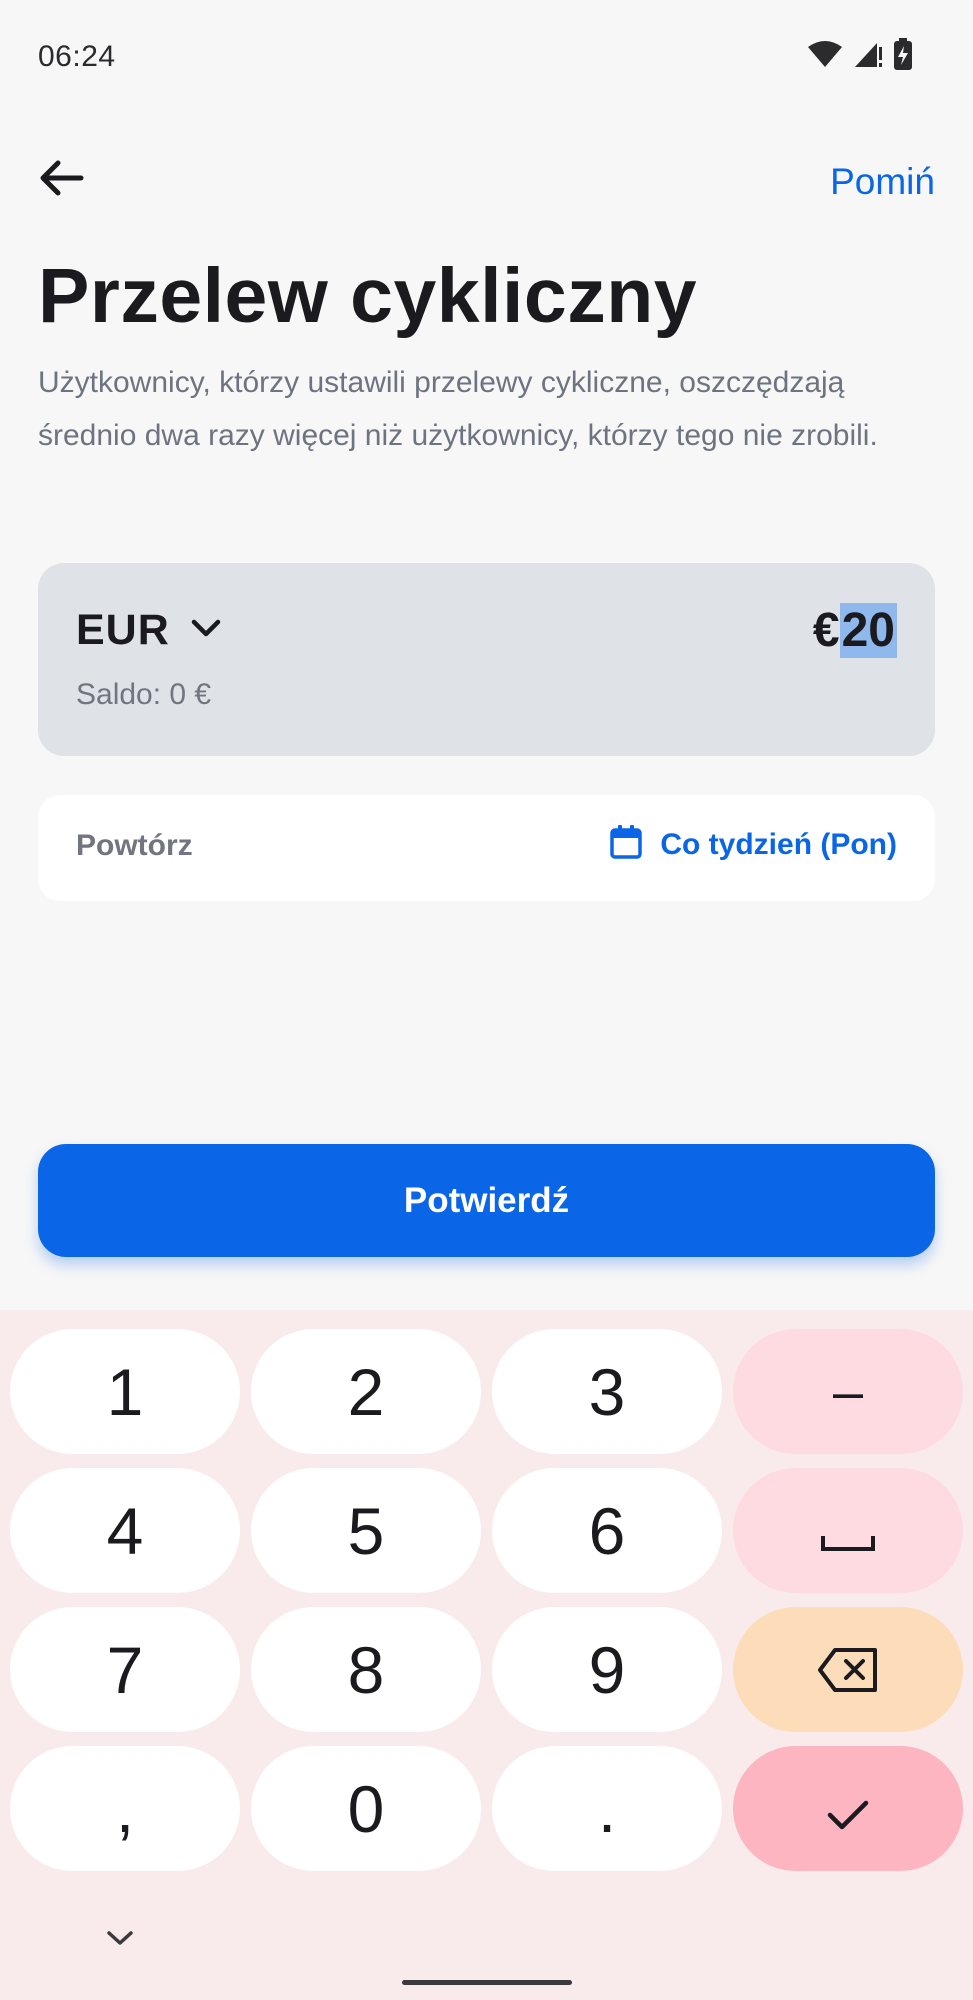  Describe the element at coordinates (848, 1391) in the screenshot. I see `key-minus: –` at that location.